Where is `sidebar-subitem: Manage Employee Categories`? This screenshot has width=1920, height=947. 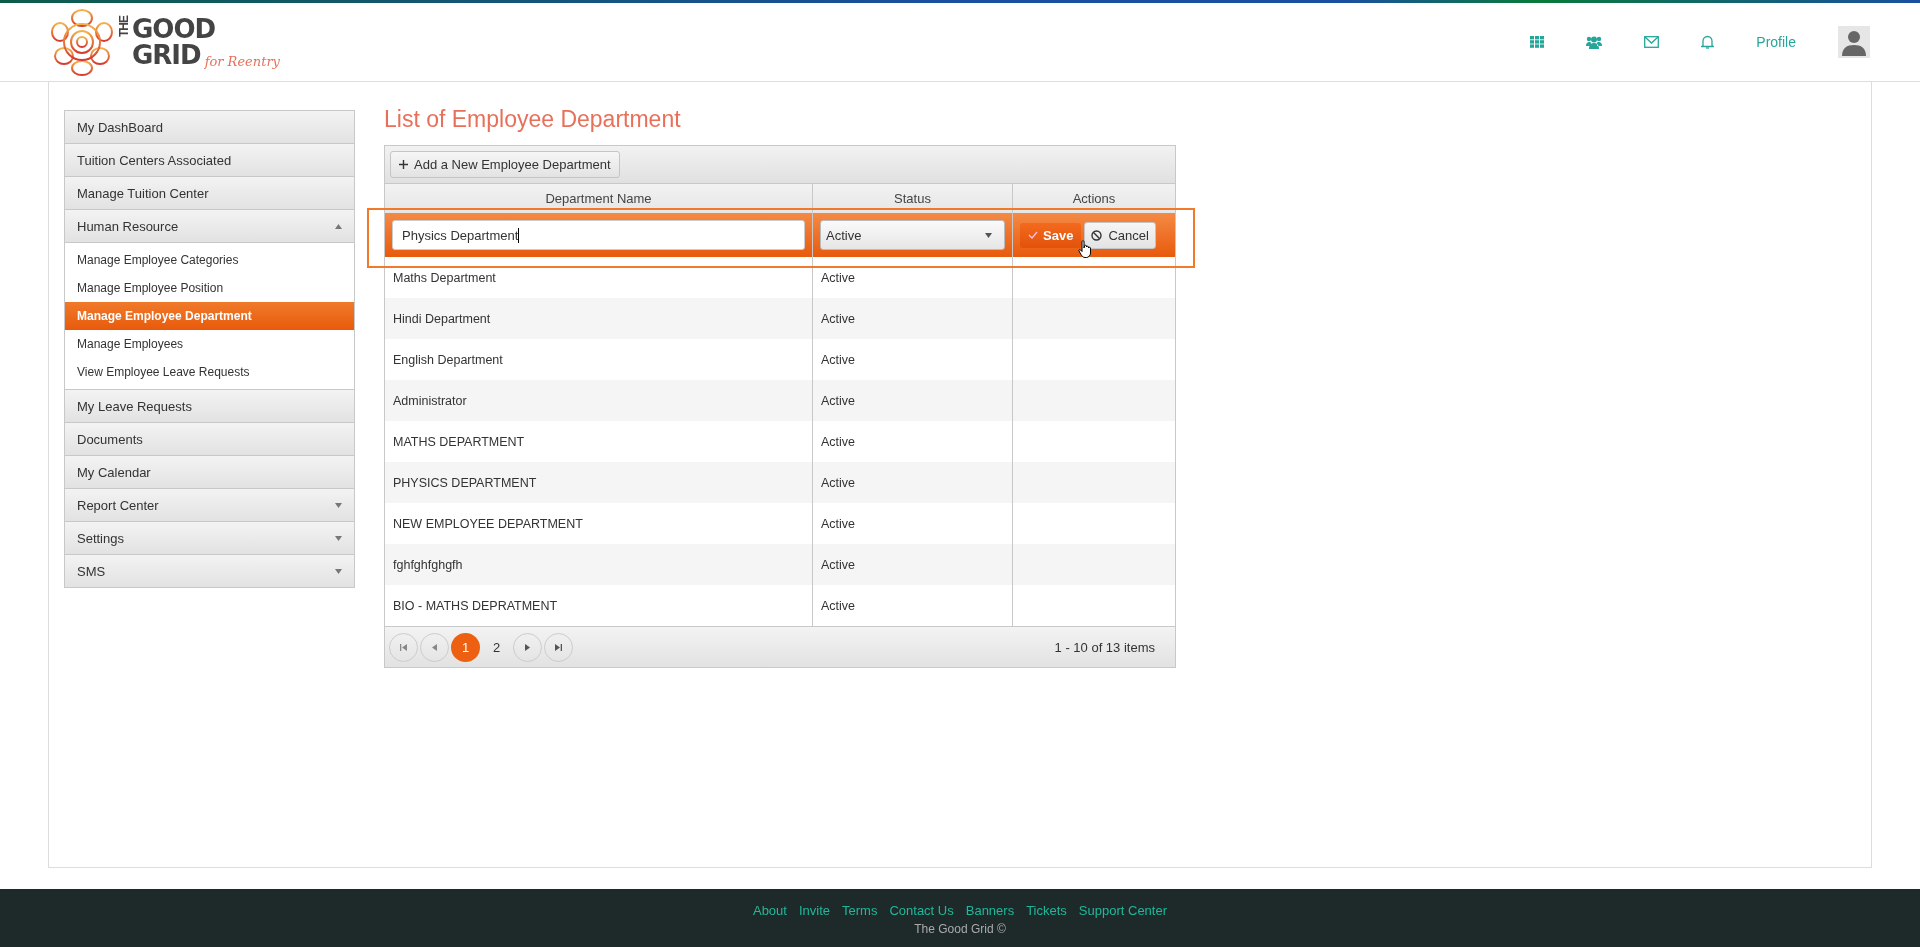 sidebar-subitem: Manage Employee Categories is located at coordinates (209, 260).